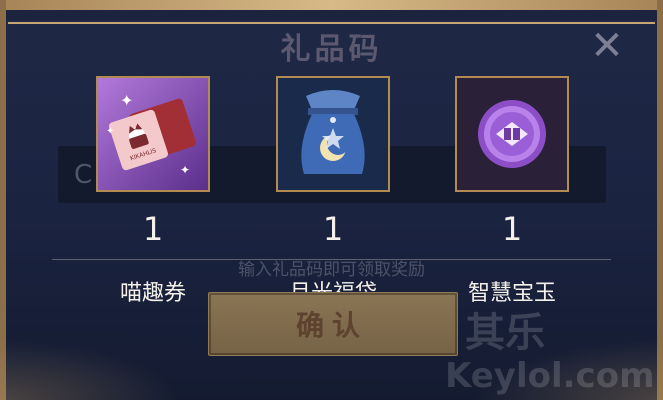 The height and width of the screenshot is (400, 663). I want to click on cat-ticket-icon: KIKAHLIS ✦ ✦ ✦, so click(153, 134).